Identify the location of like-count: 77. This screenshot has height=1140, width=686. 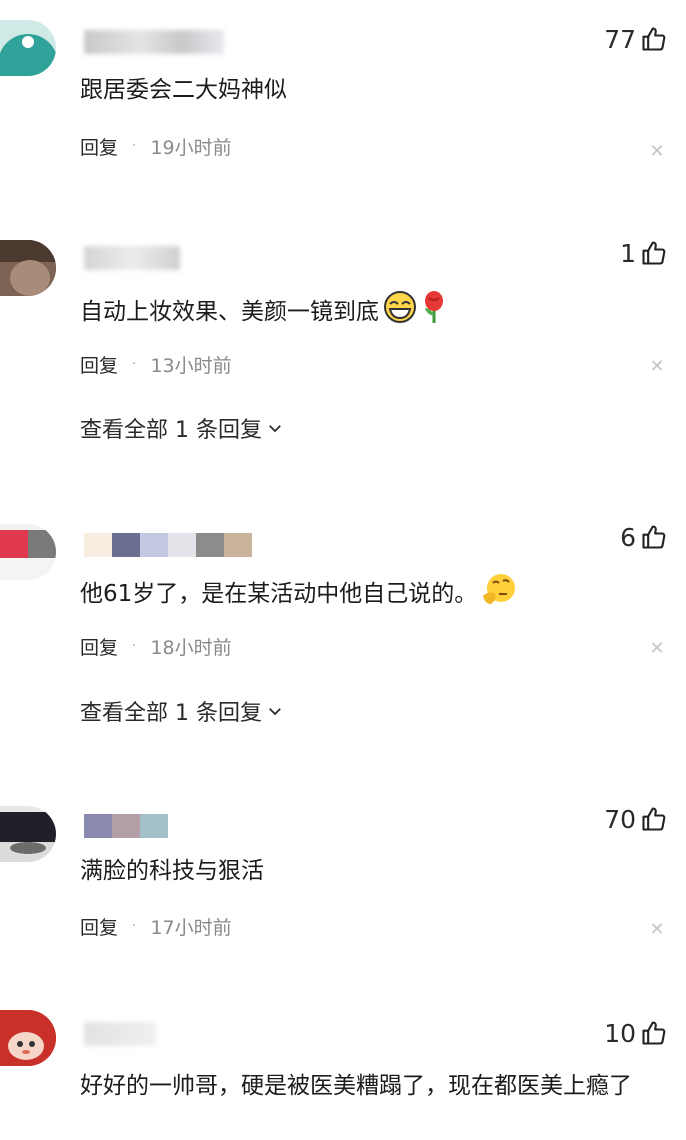
(620, 39).